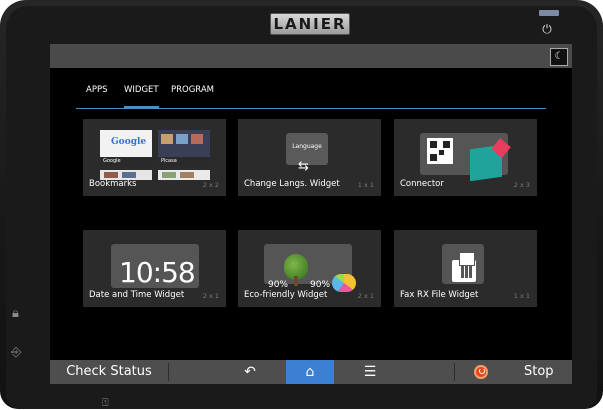 This screenshot has width=603, height=410. Describe the element at coordinates (16, 352) in the screenshot. I see `login-icon: ⎆` at that location.